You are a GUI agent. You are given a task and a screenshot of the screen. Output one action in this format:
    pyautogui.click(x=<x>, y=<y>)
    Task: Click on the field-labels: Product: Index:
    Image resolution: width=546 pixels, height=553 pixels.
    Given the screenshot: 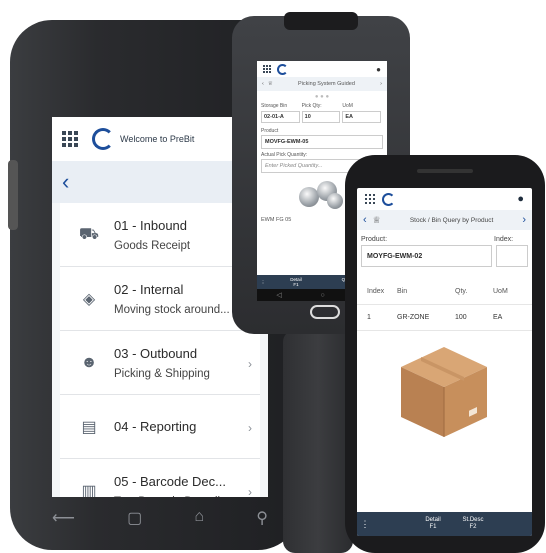 What is the action you would take?
    pyautogui.click(x=444, y=237)
    